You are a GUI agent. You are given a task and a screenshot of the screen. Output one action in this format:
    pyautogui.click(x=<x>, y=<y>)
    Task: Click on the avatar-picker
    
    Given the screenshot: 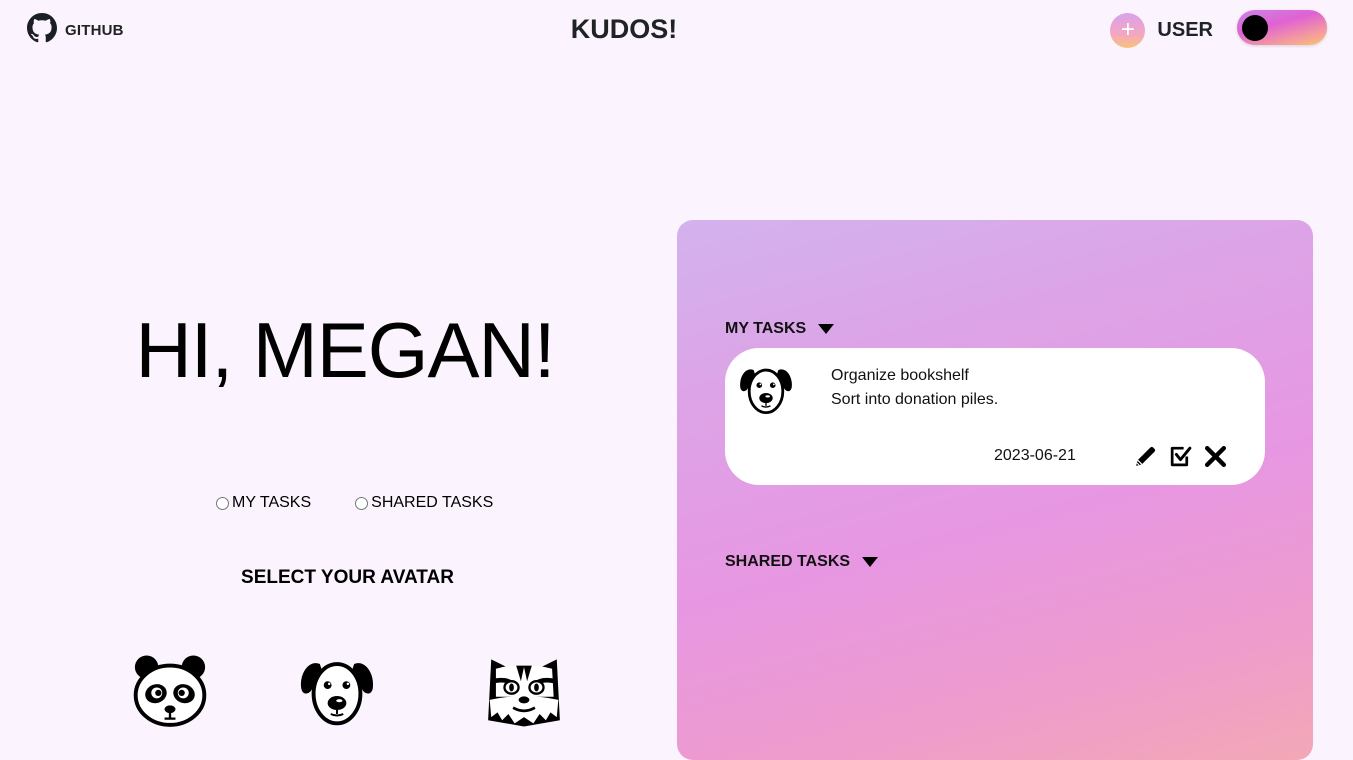 What is the action you would take?
    pyautogui.click(x=350, y=690)
    